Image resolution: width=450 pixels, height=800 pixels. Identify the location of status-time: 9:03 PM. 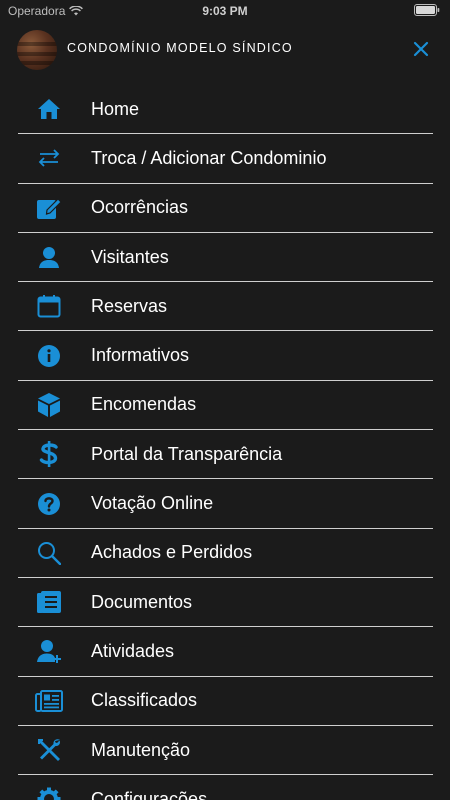
(225, 11).